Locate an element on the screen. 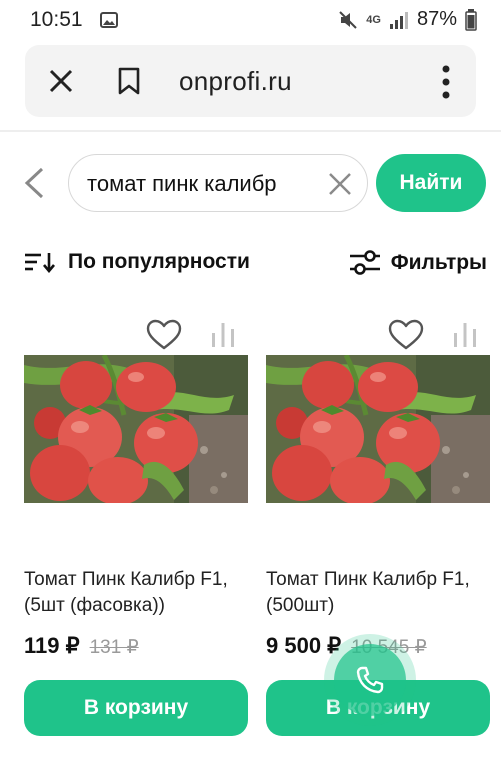 The height and width of the screenshot is (768, 501). filter-icon is located at coordinates (364, 262).